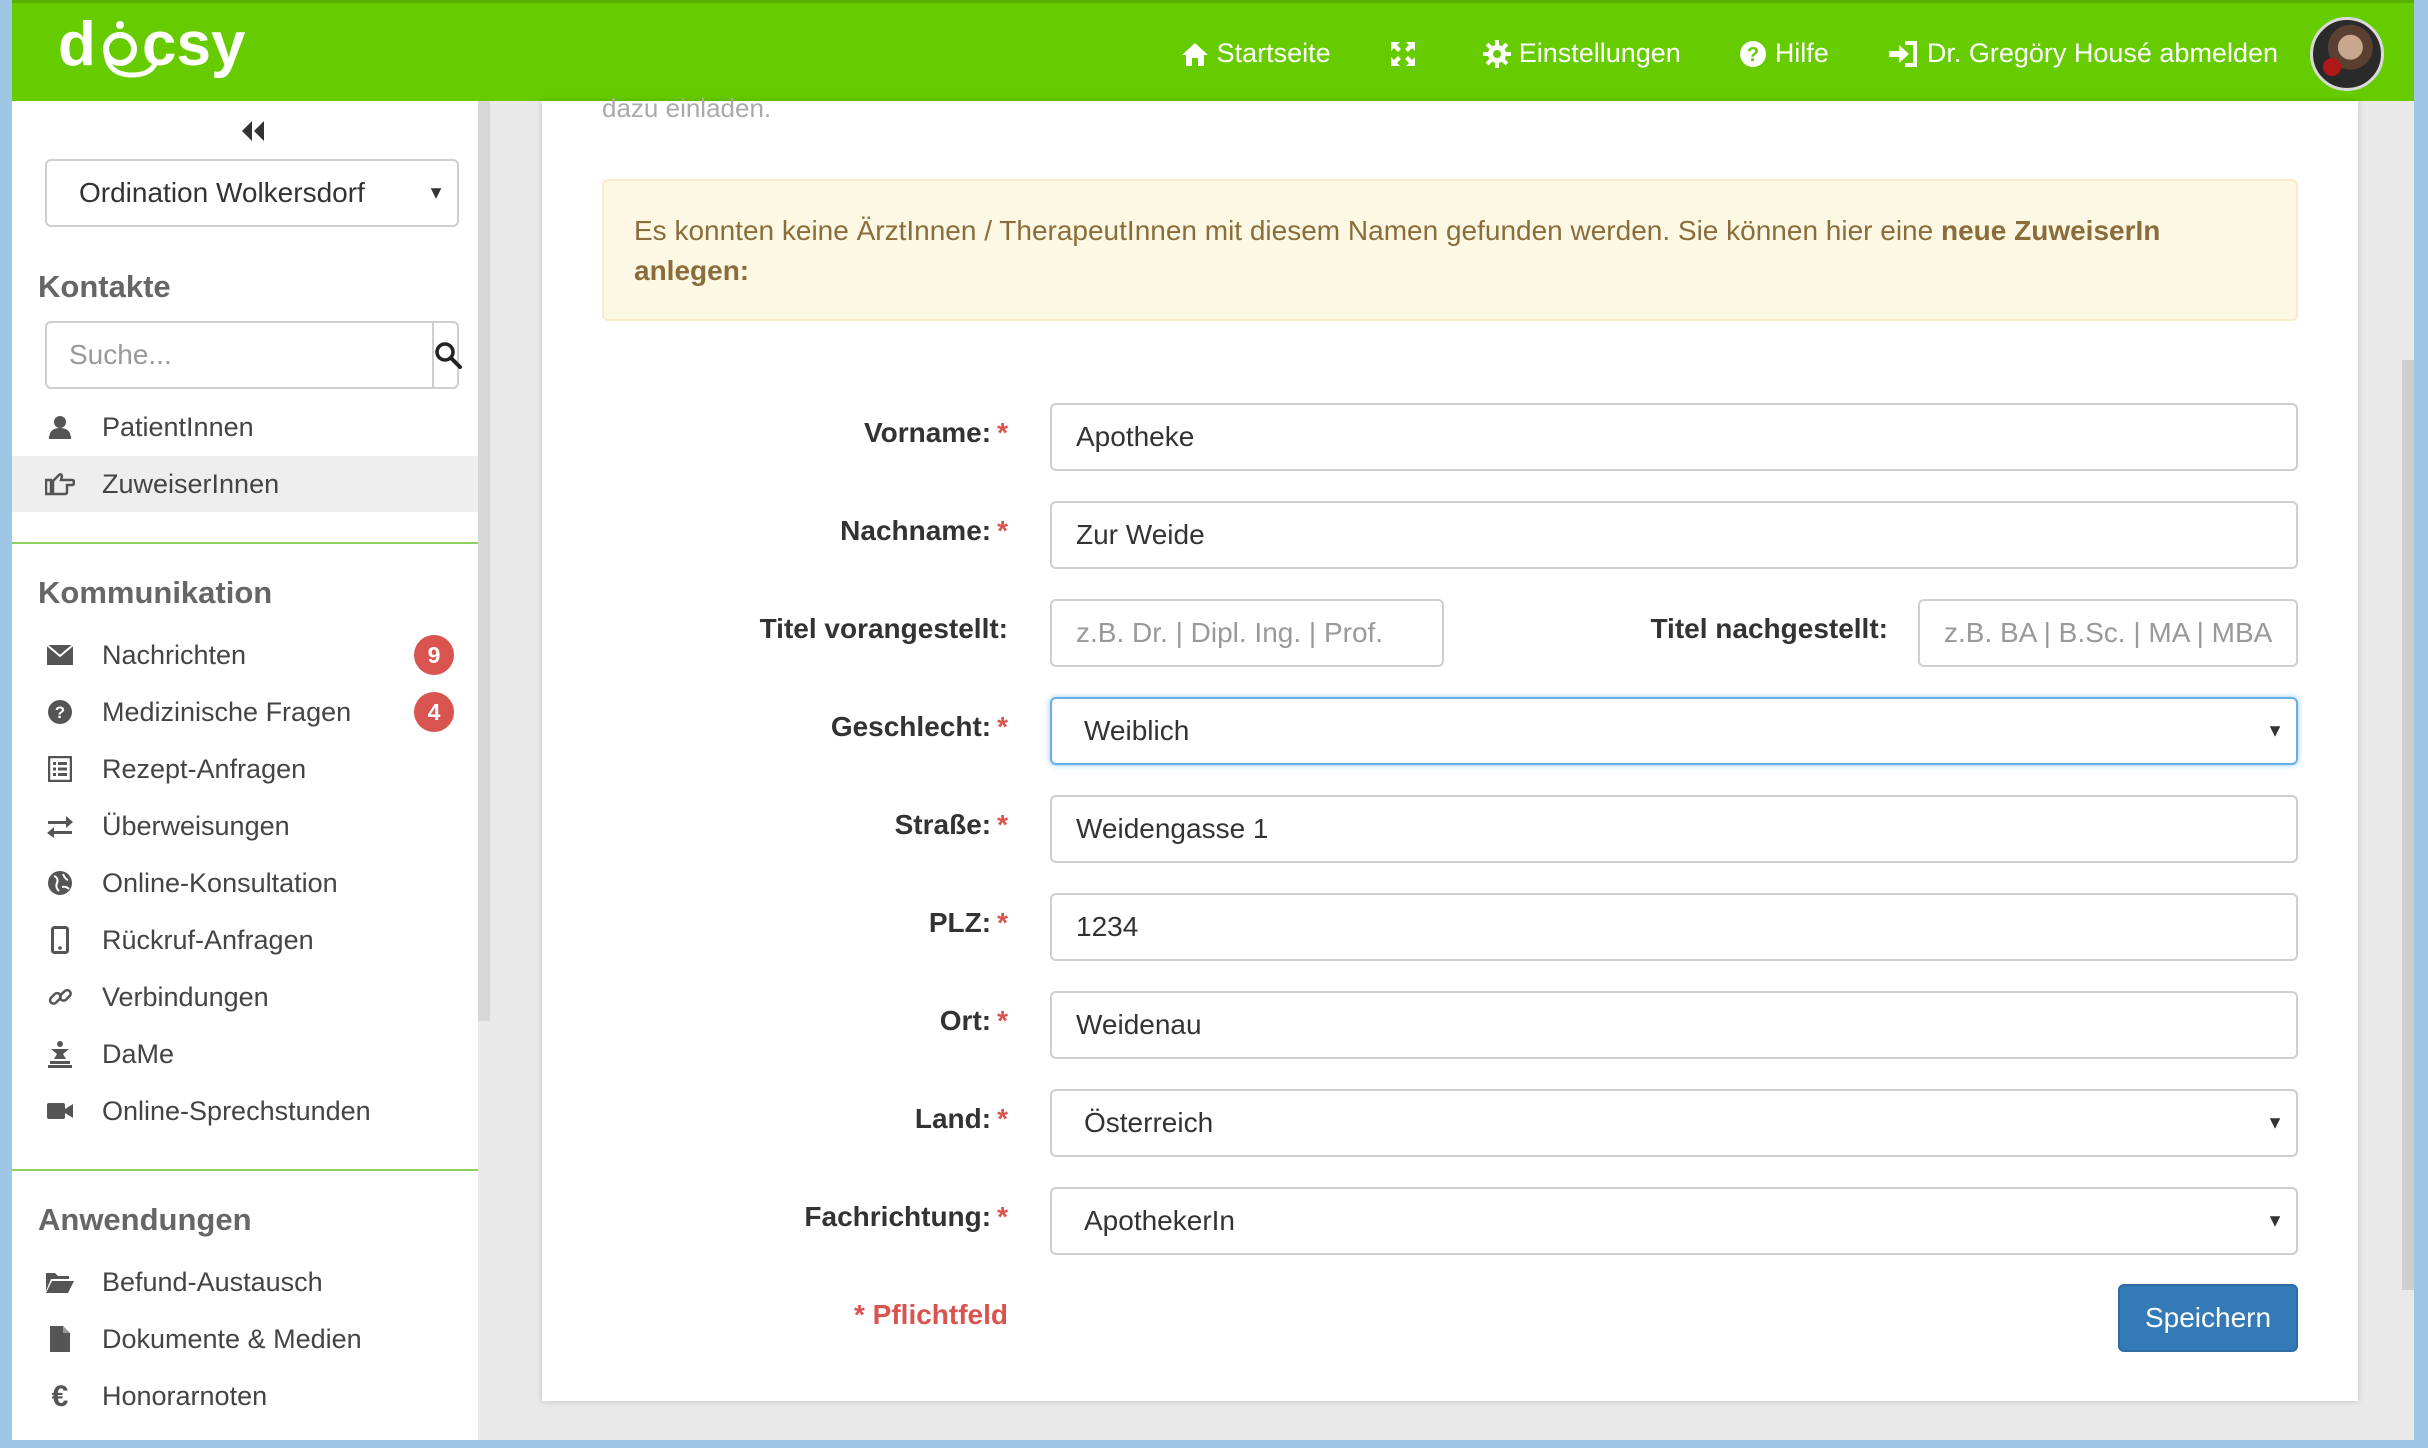 Image resolution: width=2428 pixels, height=1448 pixels. What do you see at coordinates (1407, 54) in the screenshot?
I see `nav-fullscreen` at bounding box center [1407, 54].